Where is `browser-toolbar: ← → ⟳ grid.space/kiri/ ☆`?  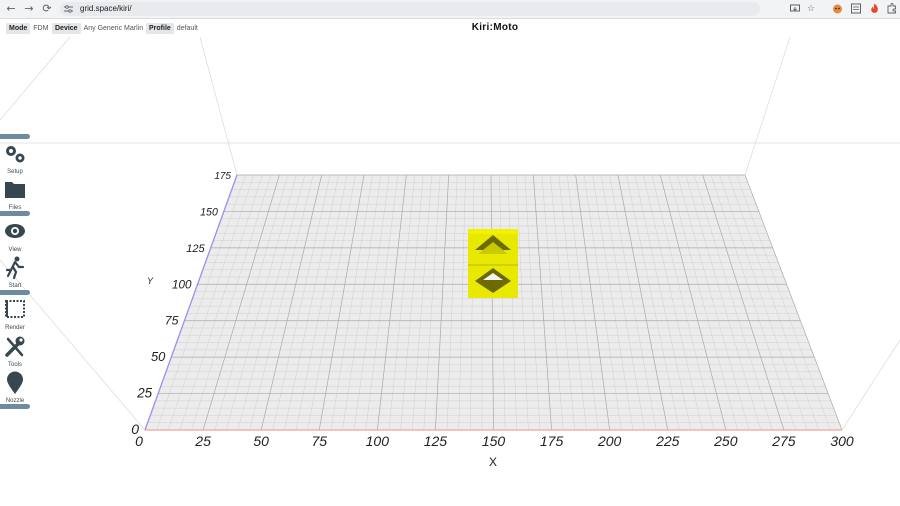
browser-toolbar: ← → ⟳ grid.space/kiri/ ☆ is located at coordinates (450, 9).